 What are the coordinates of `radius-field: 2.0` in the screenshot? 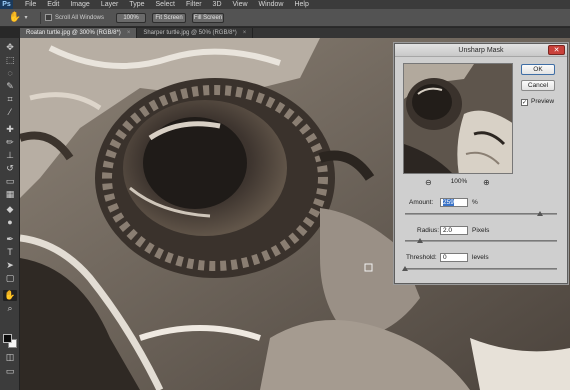 It's located at (454, 230).